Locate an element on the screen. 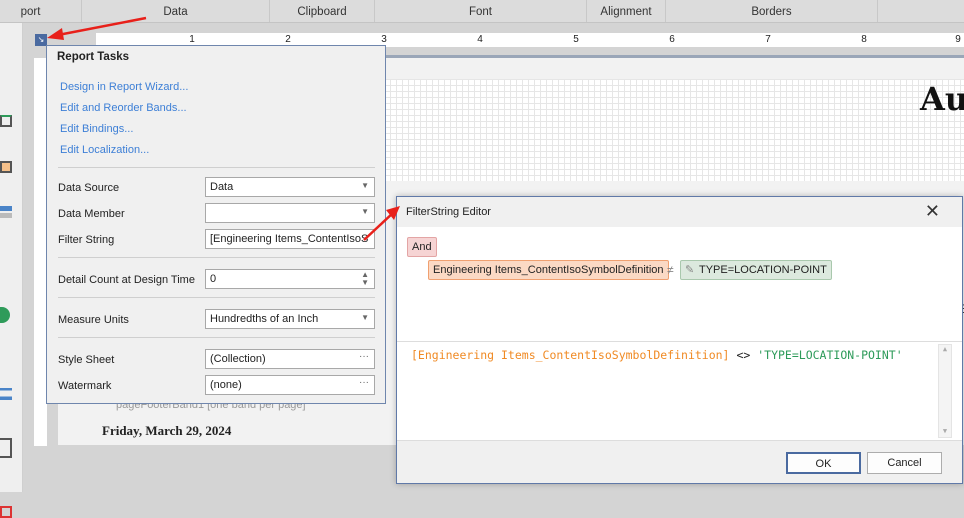 The width and height of the screenshot is (964, 518). red-arrow-to-smart-tag is located at coordinates (97, 28).